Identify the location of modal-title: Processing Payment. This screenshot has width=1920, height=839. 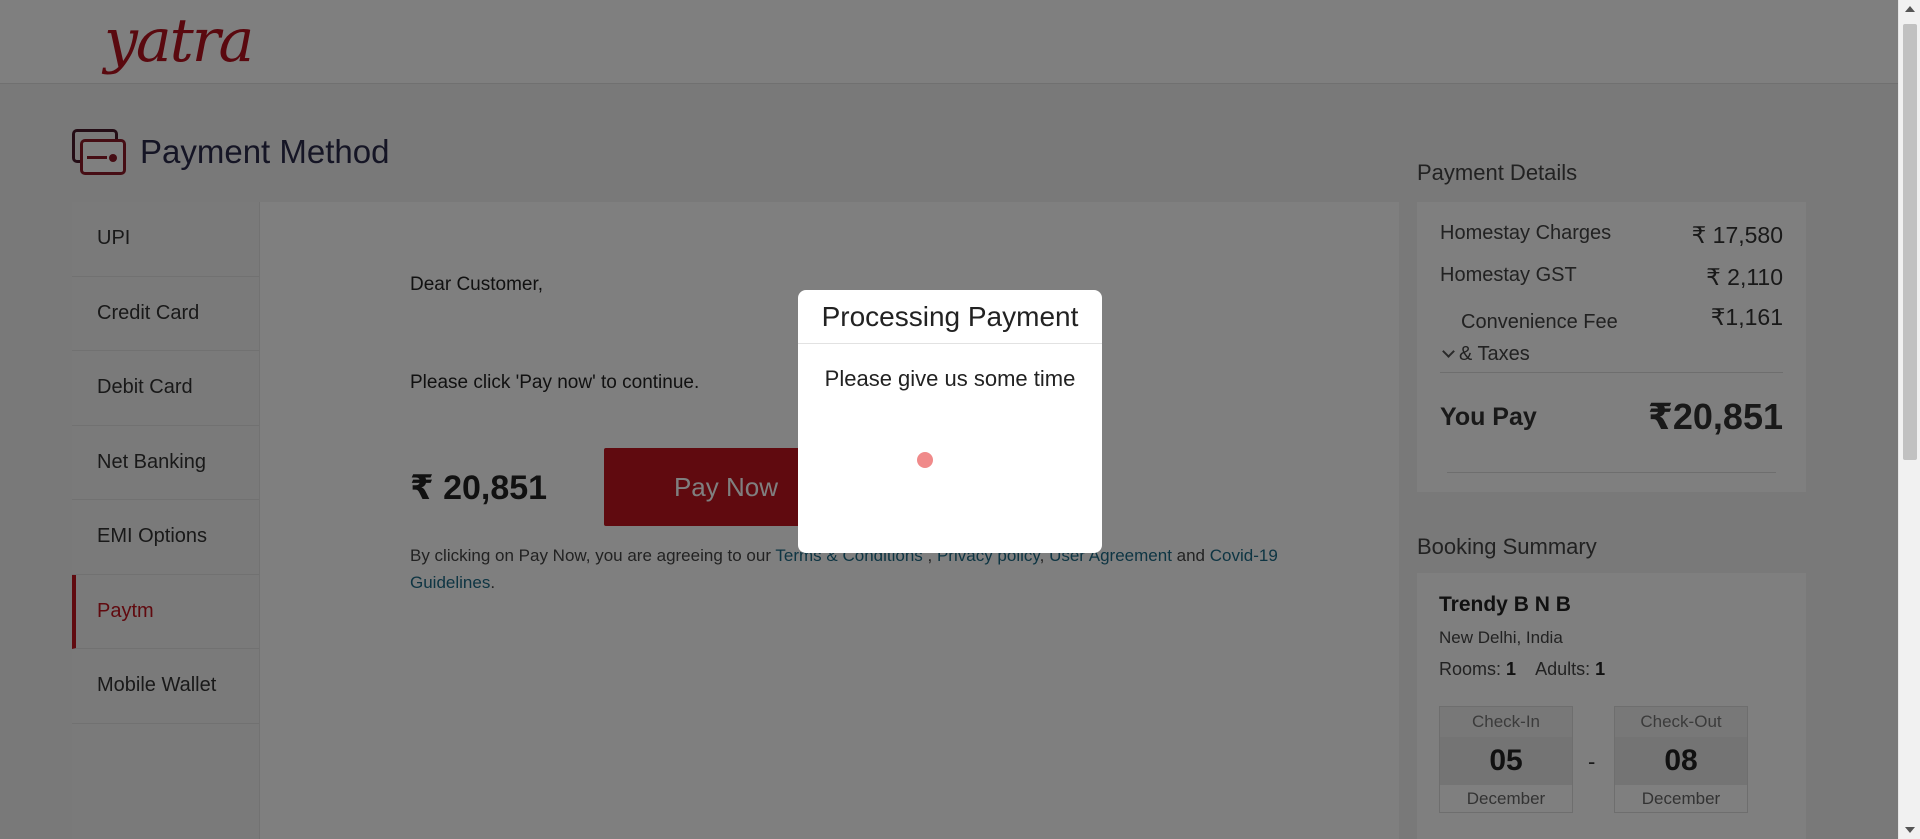
(950, 317).